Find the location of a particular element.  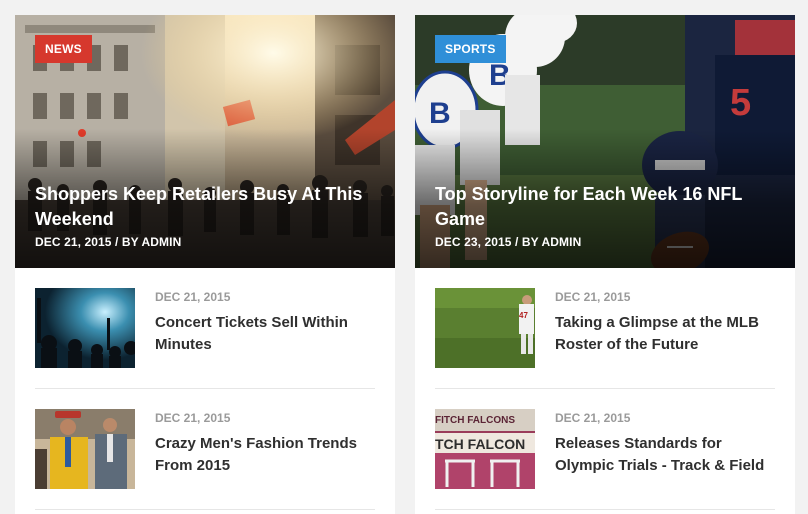

baseball-image: 47 is located at coordinates (485, 328).